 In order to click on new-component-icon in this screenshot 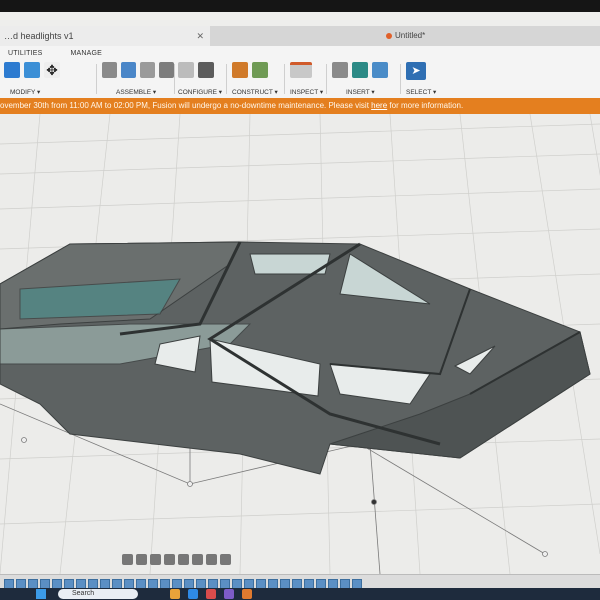, I will do `click(109, 70)`.